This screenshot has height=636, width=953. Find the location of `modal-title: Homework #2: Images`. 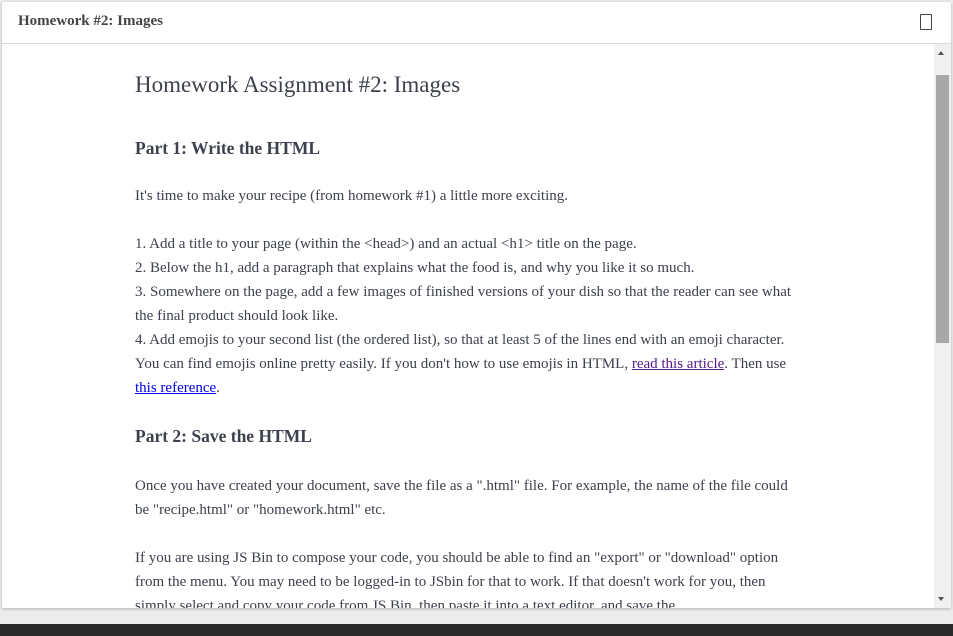

modal-title: Homework #2: Images is located at coordinates (90, 21).